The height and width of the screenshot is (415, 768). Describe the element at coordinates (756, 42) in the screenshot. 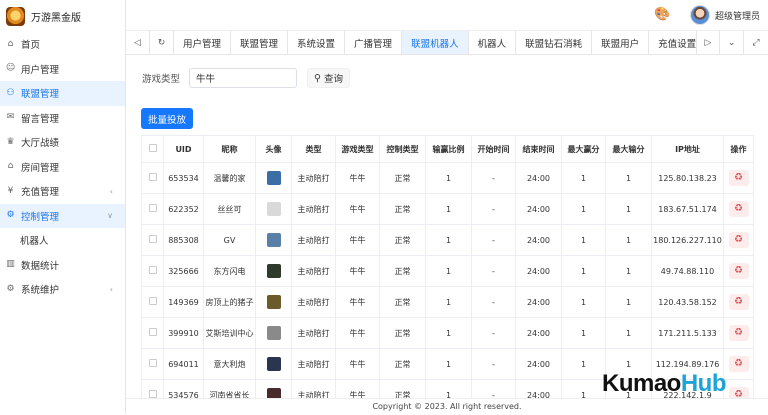

I see `fullscreen-button: ⤢` at that location.